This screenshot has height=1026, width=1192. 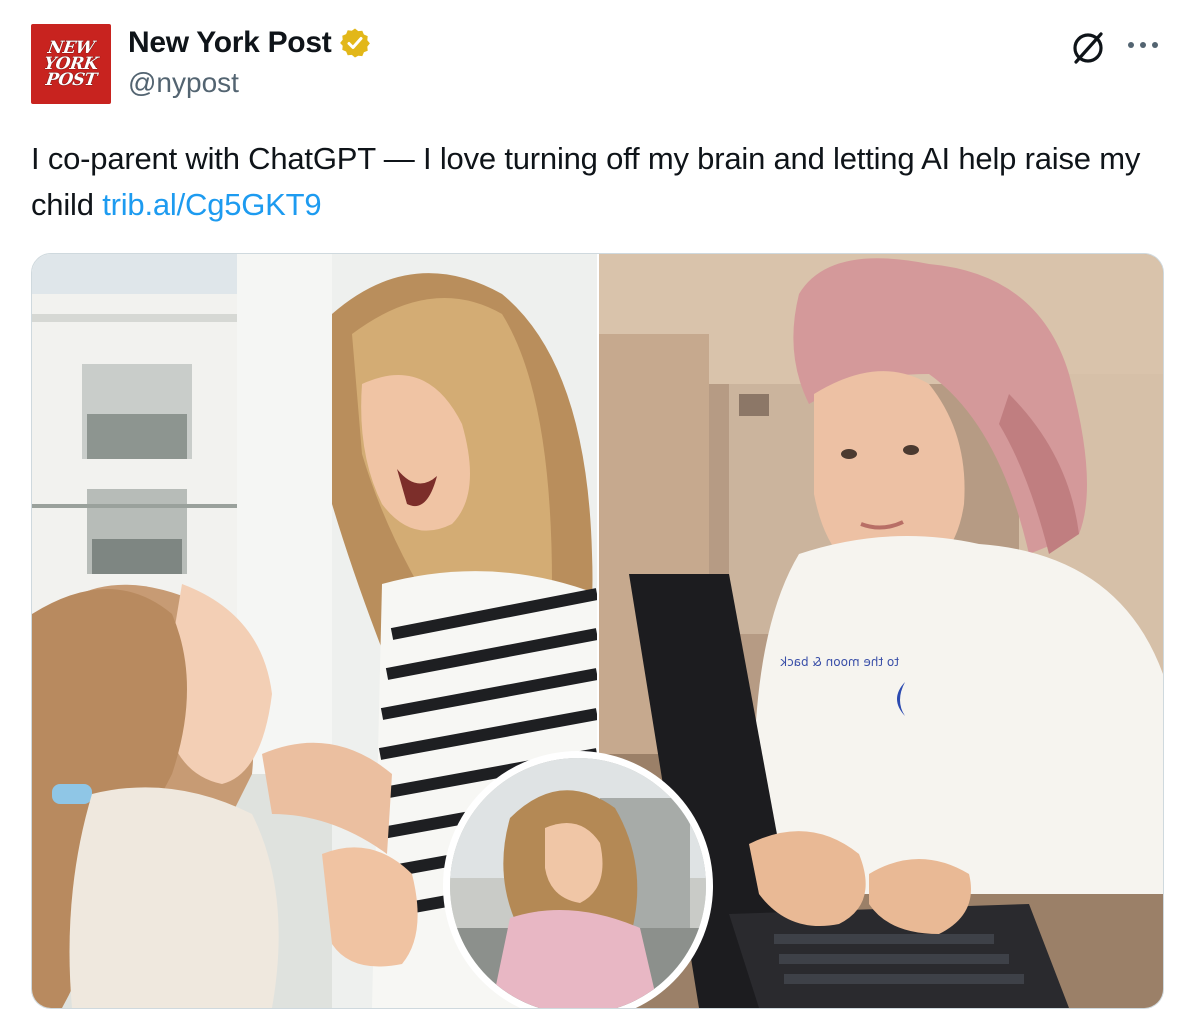 What do you see at coordinates (355, 43) in the screenshot?
I see `verified-badge-icon` at bounding box center [355, 43].